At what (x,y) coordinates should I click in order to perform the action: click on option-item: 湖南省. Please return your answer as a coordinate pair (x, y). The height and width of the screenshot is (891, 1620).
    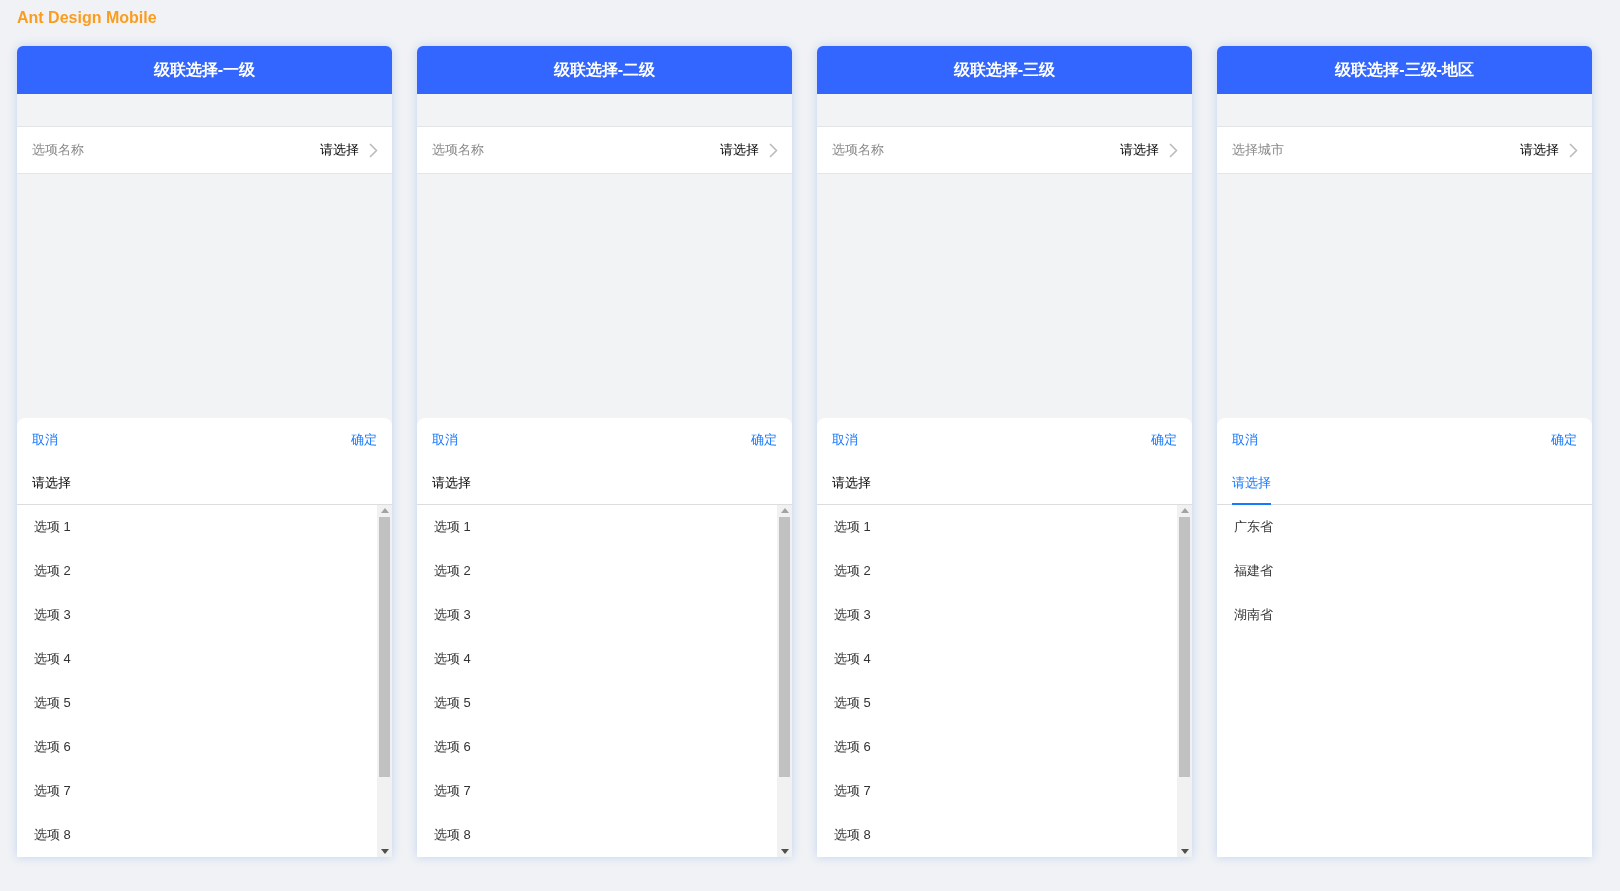
    Looking at the image, I should click on (1404, 615).